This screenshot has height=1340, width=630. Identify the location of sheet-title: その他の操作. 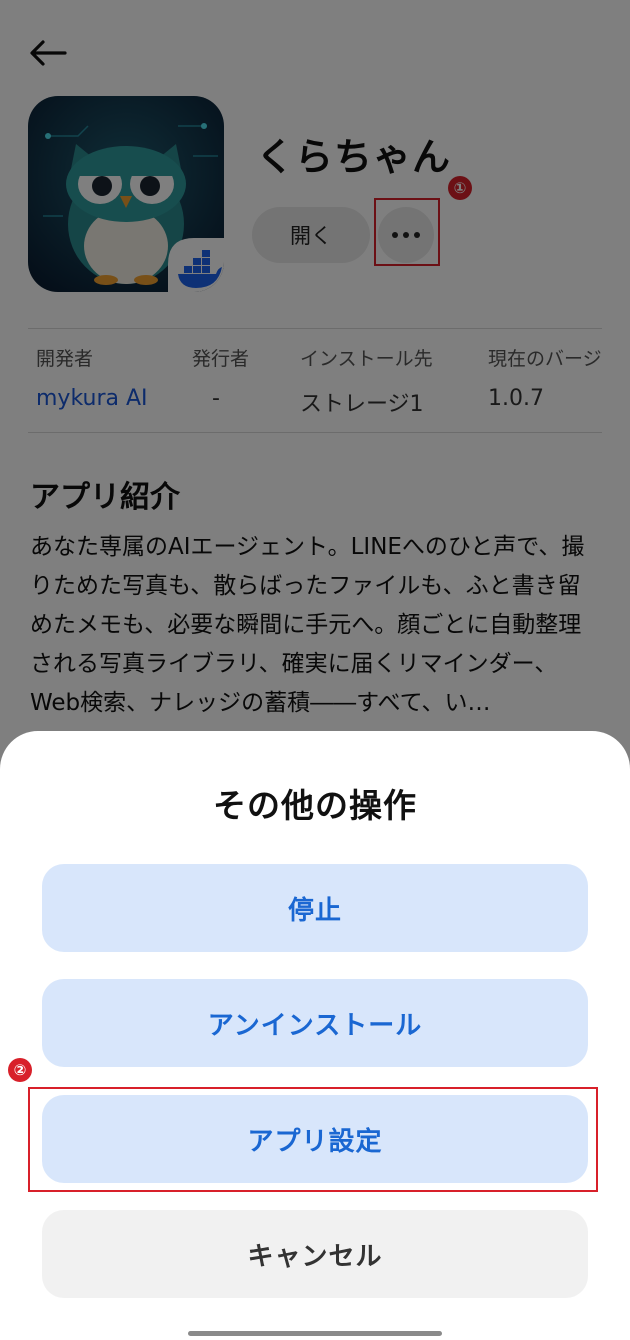
(315, 805).